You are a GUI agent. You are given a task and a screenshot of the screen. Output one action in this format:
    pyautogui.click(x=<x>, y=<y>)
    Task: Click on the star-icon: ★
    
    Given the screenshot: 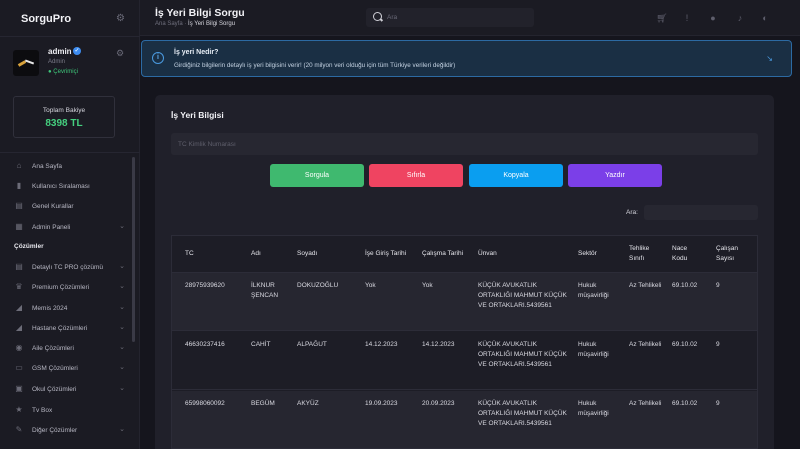 What is the action you would take?
    pyautogui.click(x=19, y=409)
    